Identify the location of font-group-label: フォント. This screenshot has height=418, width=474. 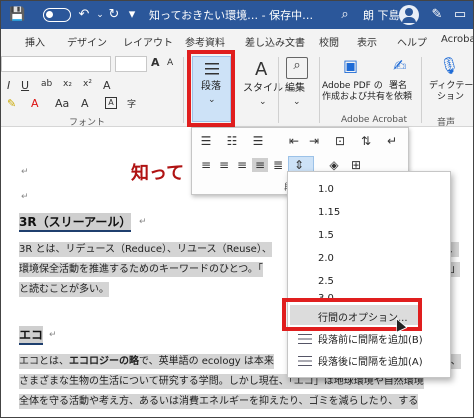
(87, 123).